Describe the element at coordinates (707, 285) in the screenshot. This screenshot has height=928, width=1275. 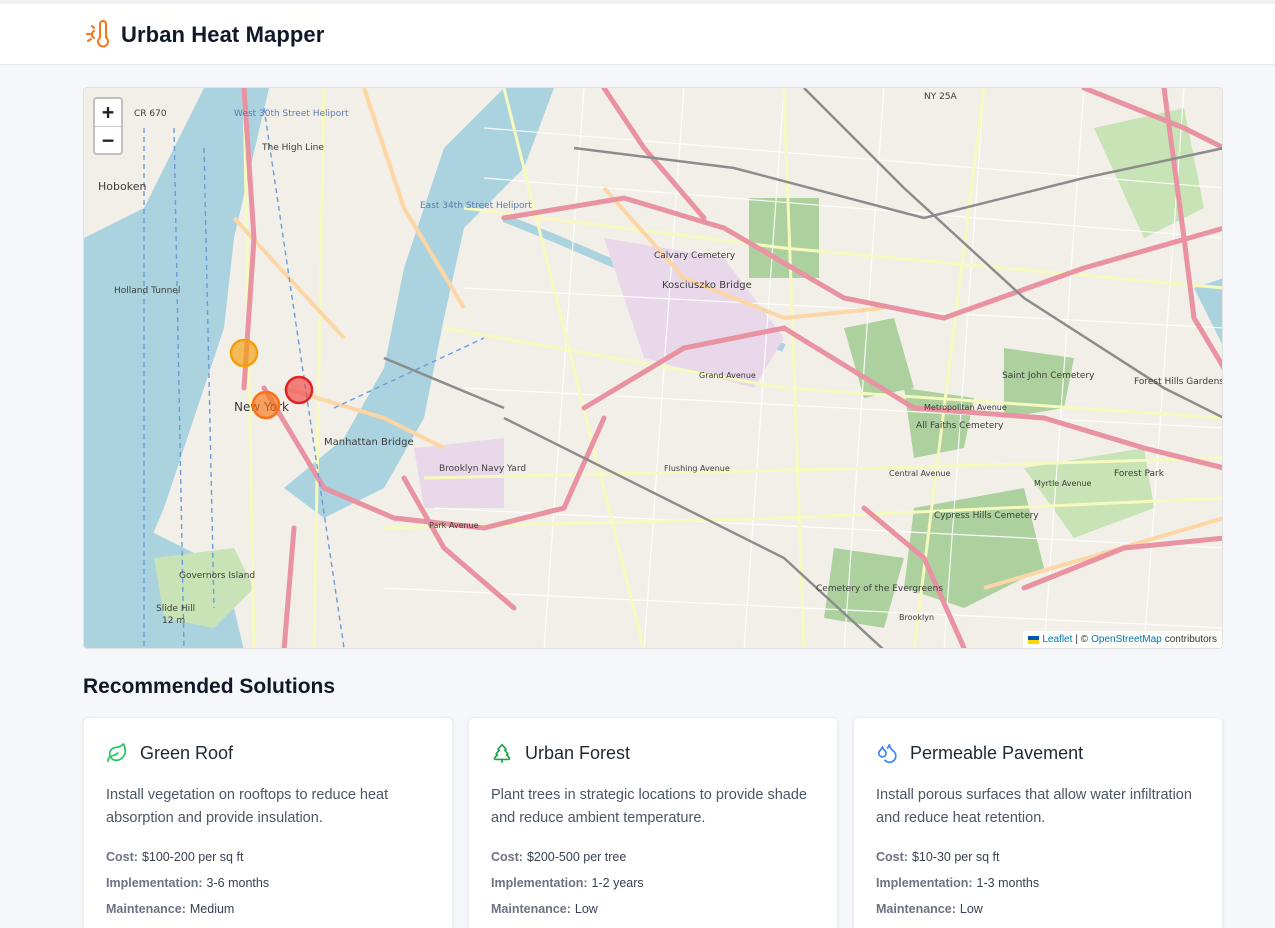
I see `label-kosciuszko: Kosciuszko Bridge` at that location.